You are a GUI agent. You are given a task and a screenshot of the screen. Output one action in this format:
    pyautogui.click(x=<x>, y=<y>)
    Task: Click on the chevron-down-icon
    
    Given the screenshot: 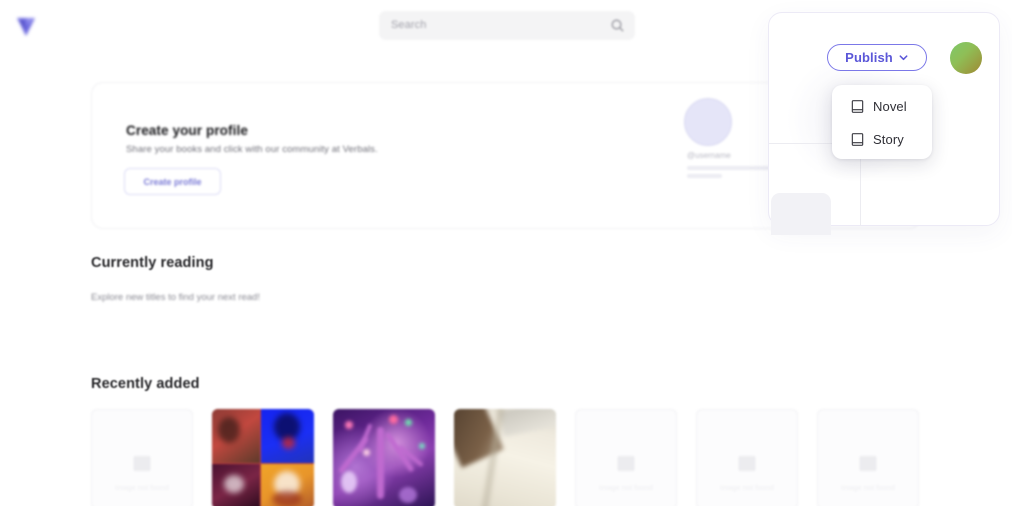 What is the action you would take?
    pyautogui.click(x=903, y=58)
    